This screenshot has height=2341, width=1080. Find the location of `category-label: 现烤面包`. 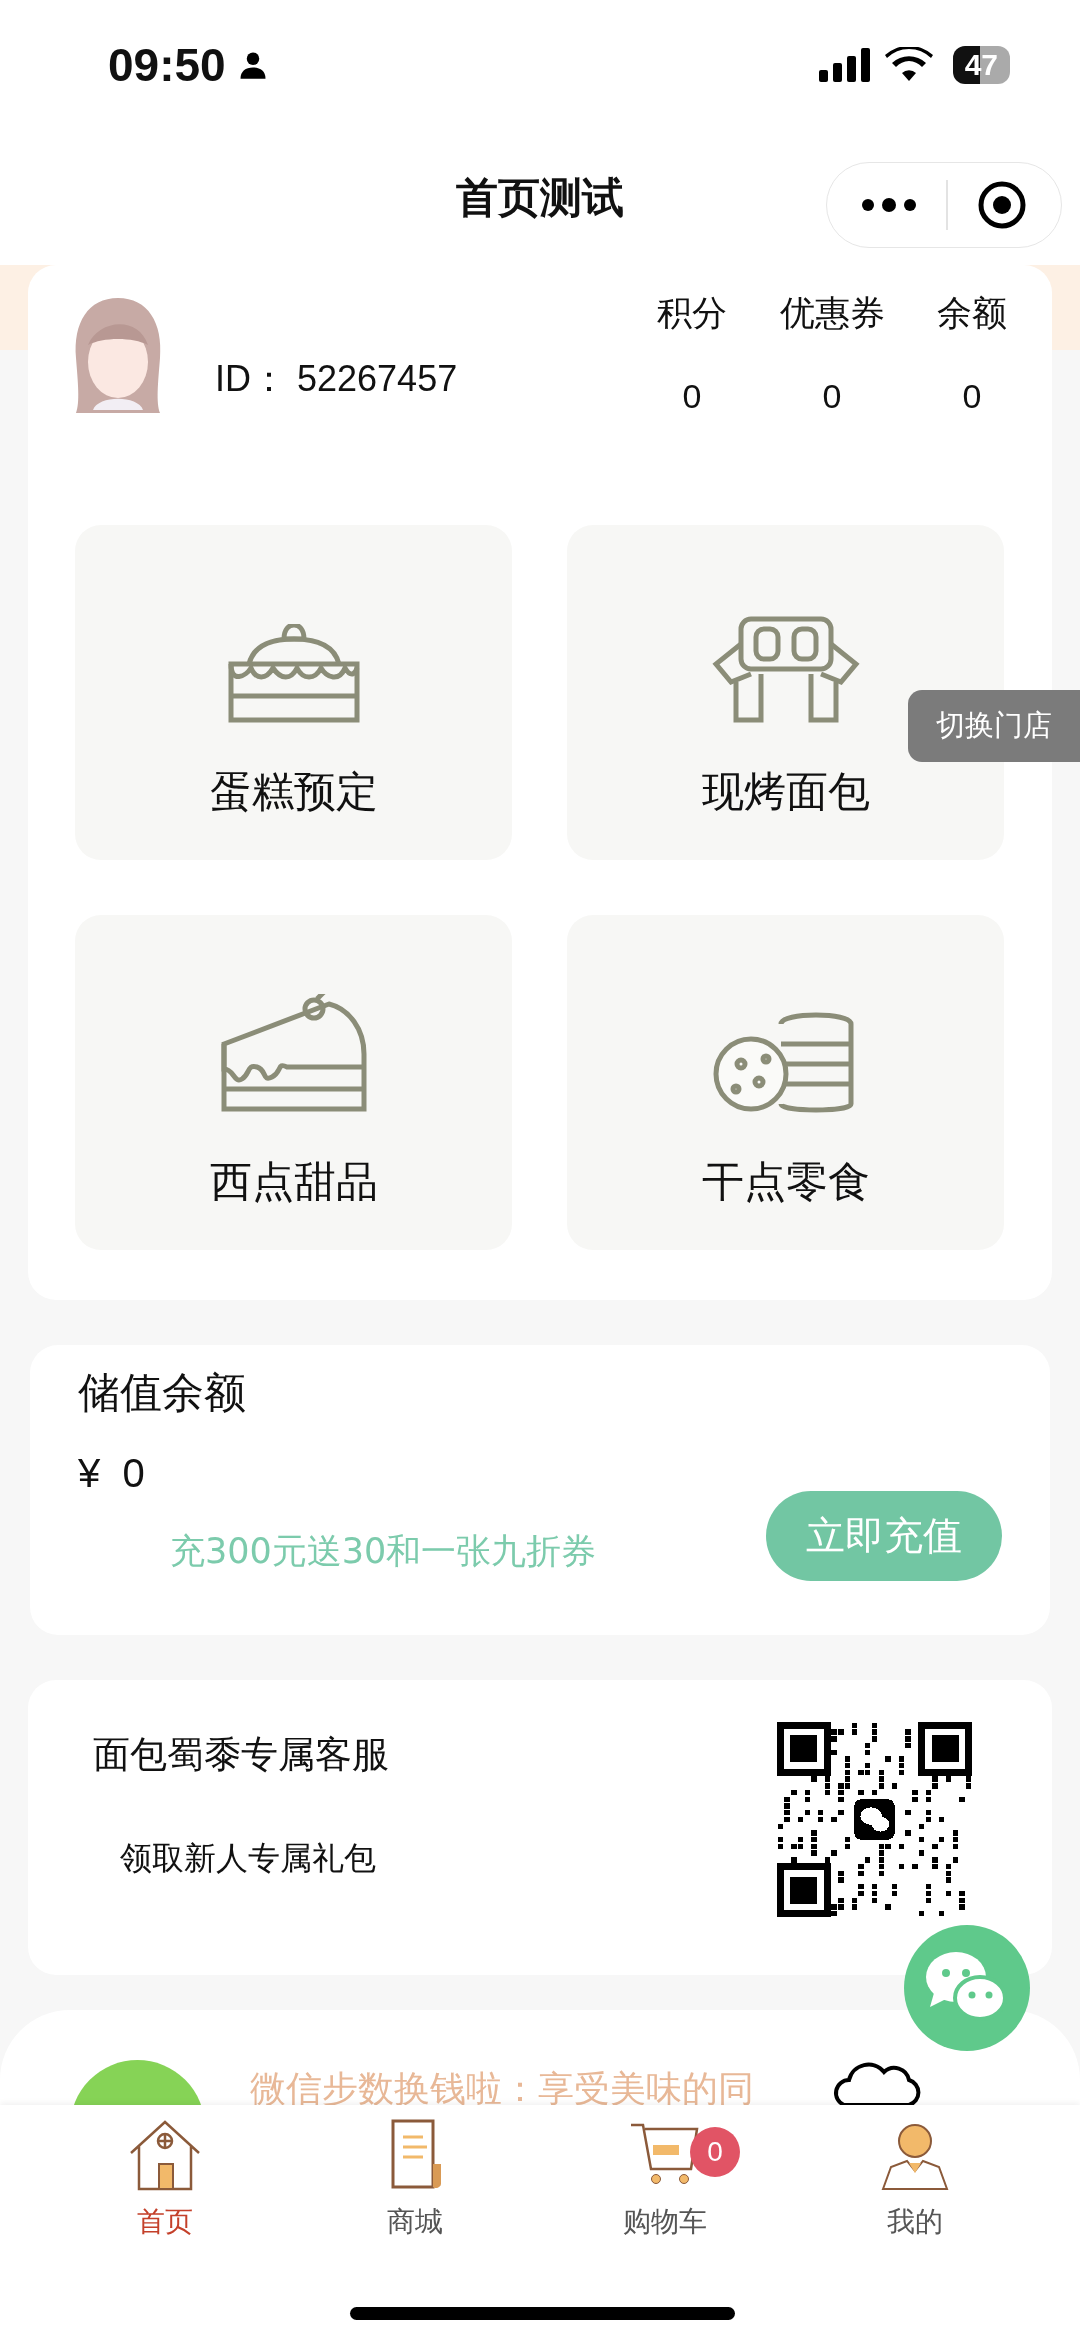

category-label: 现烤面包 is located at coordinates (785, 792).